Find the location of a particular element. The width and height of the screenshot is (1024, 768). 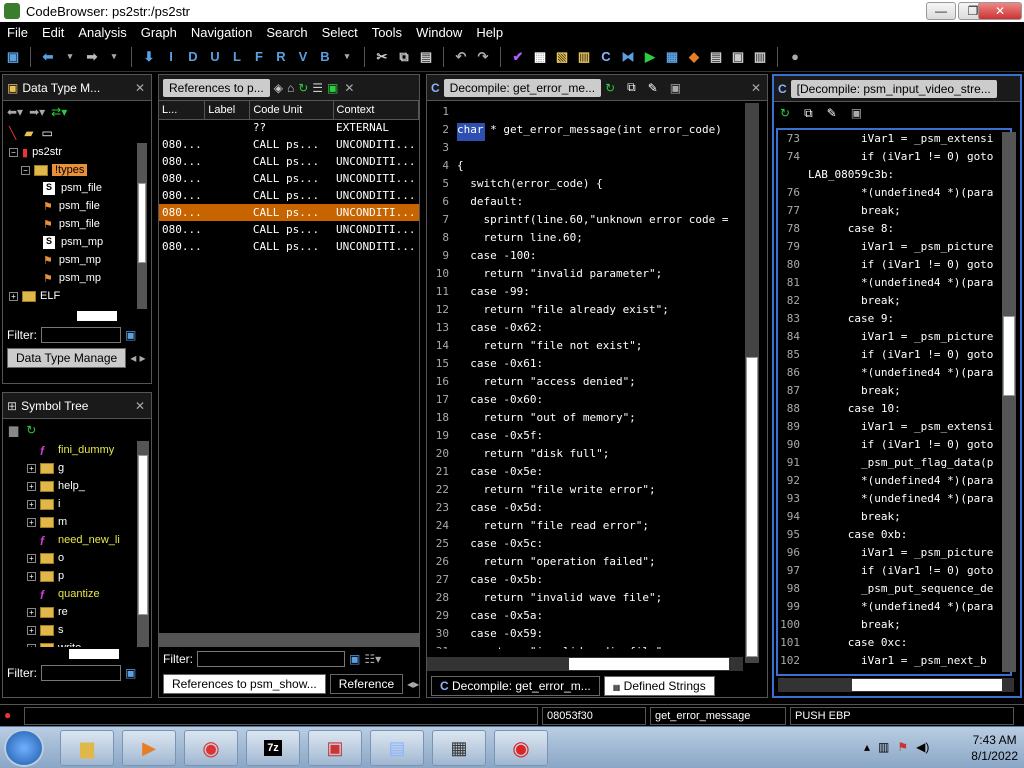

symbol-tree-item: + i is located at coordinates (89, 504).